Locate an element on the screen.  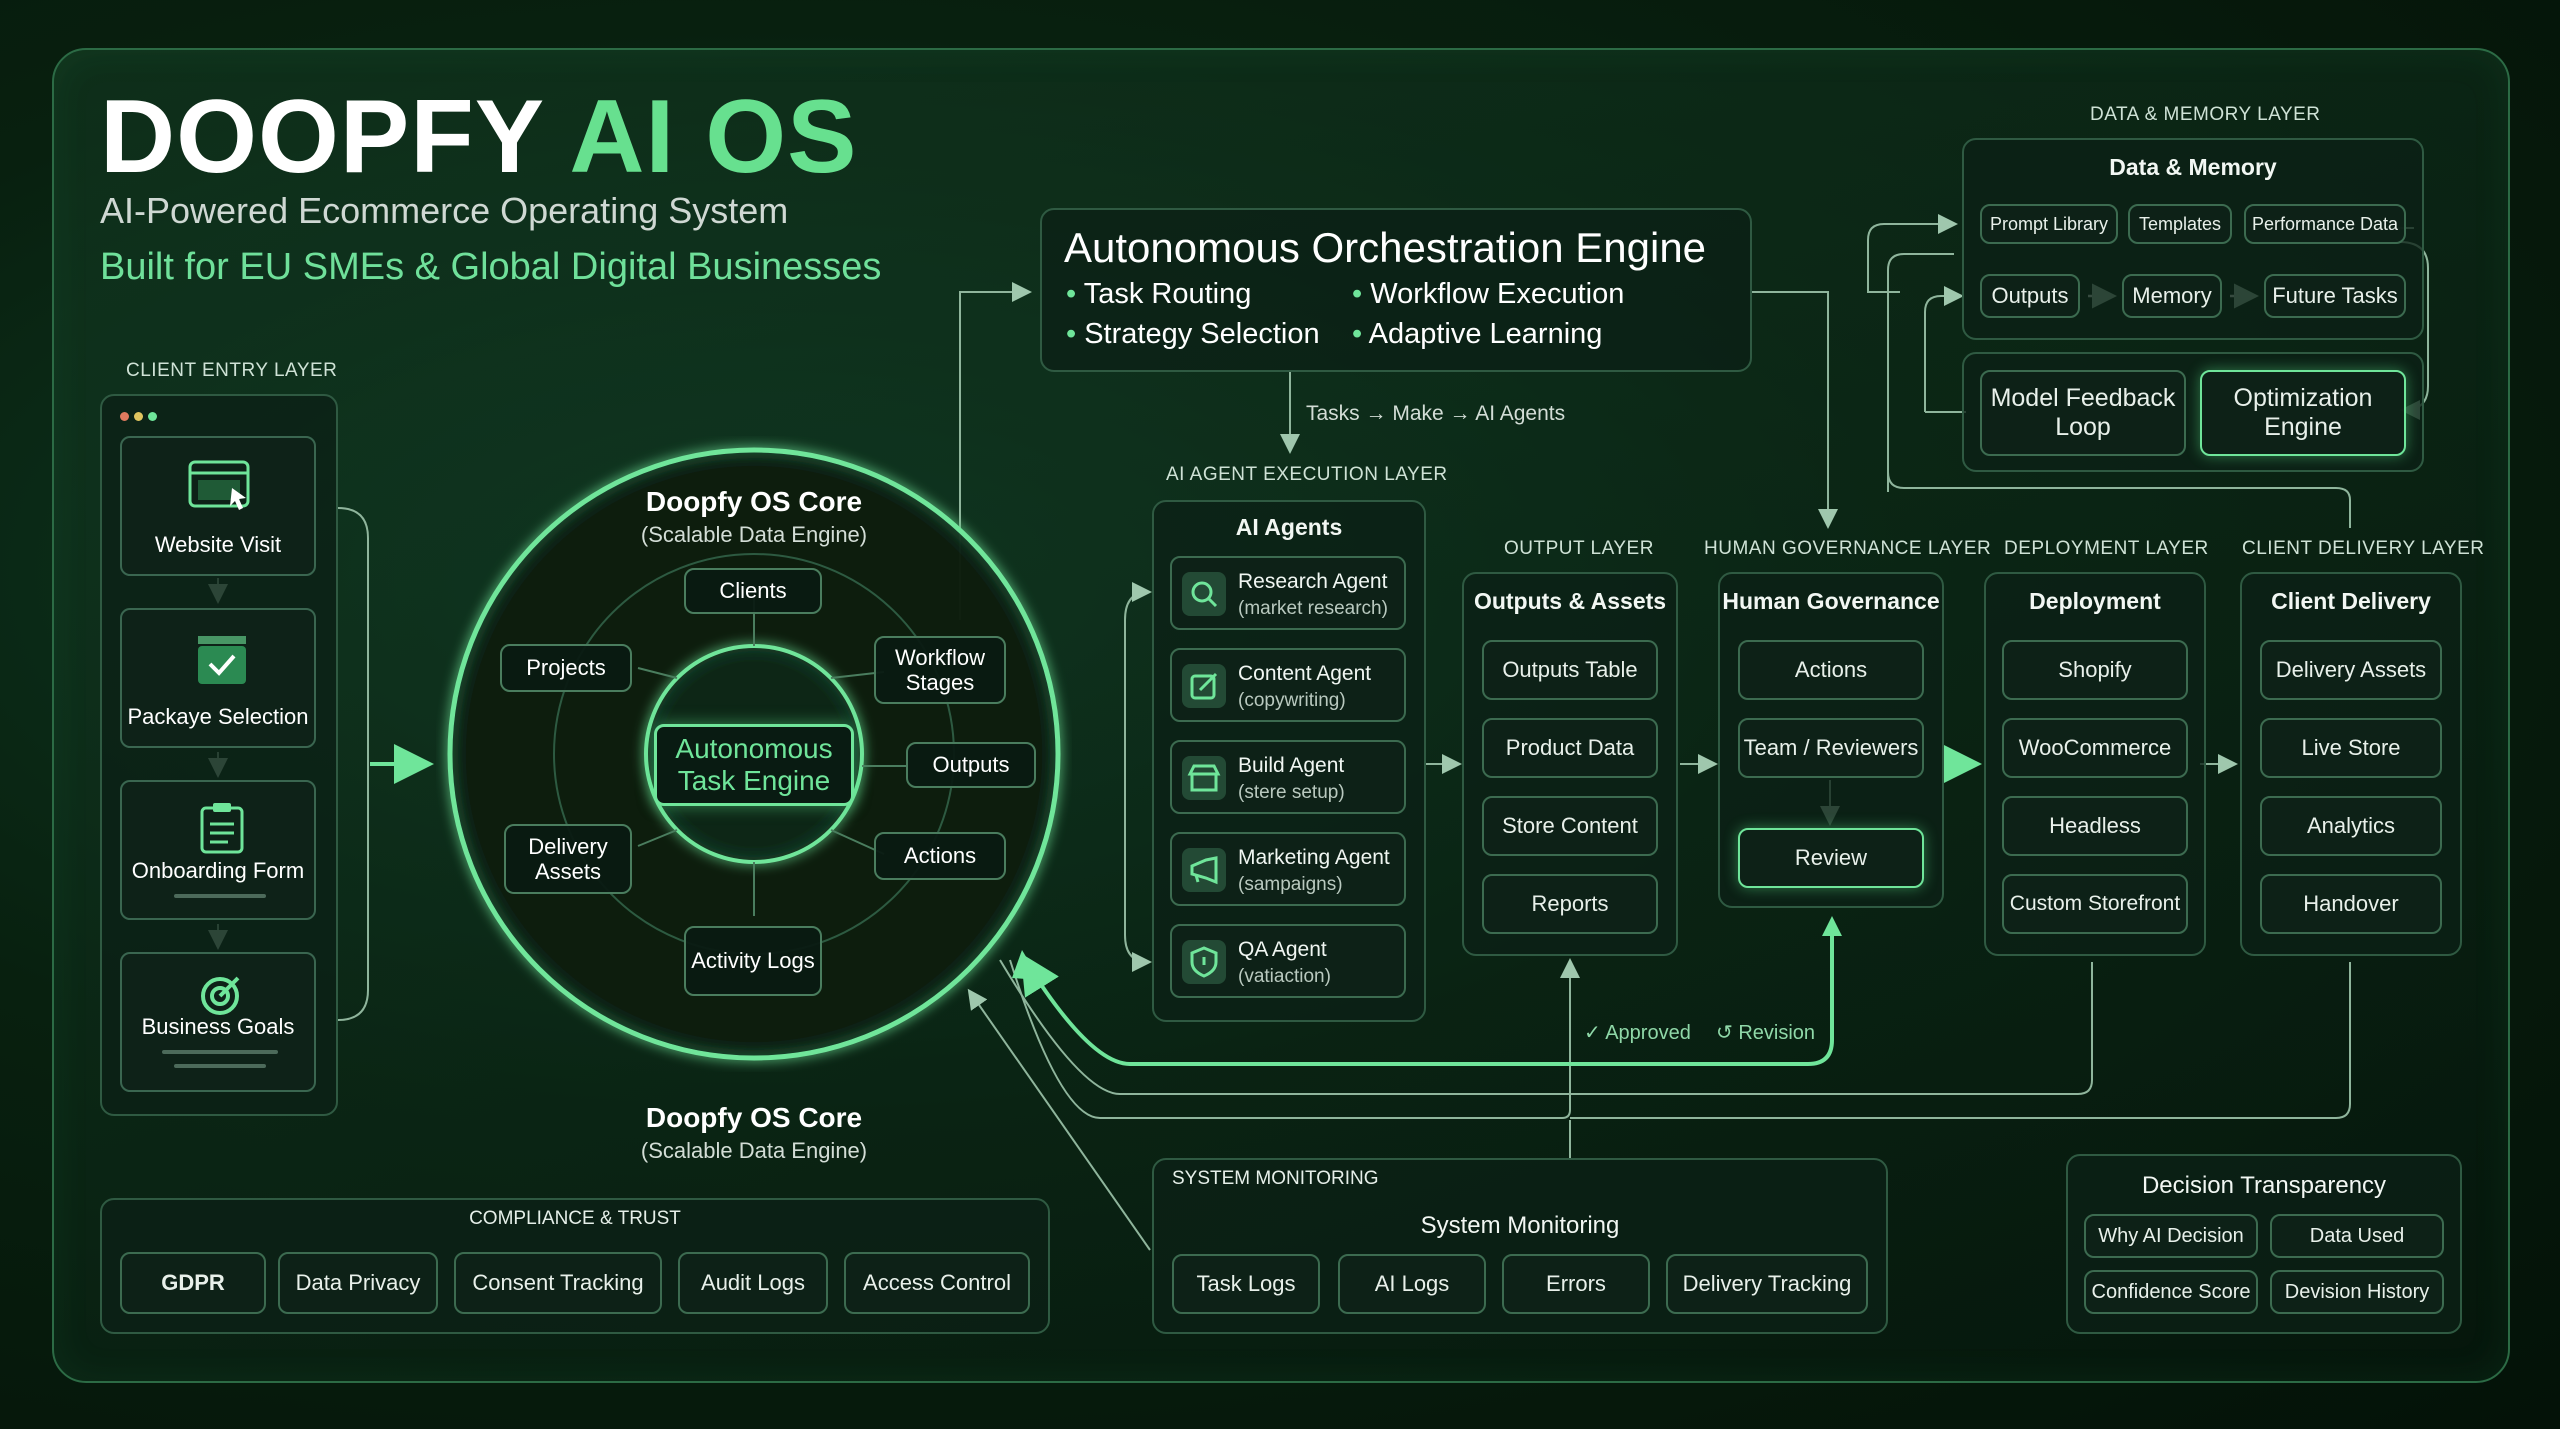
output-product-data: Product Data is located at coordinates (1570, 748).